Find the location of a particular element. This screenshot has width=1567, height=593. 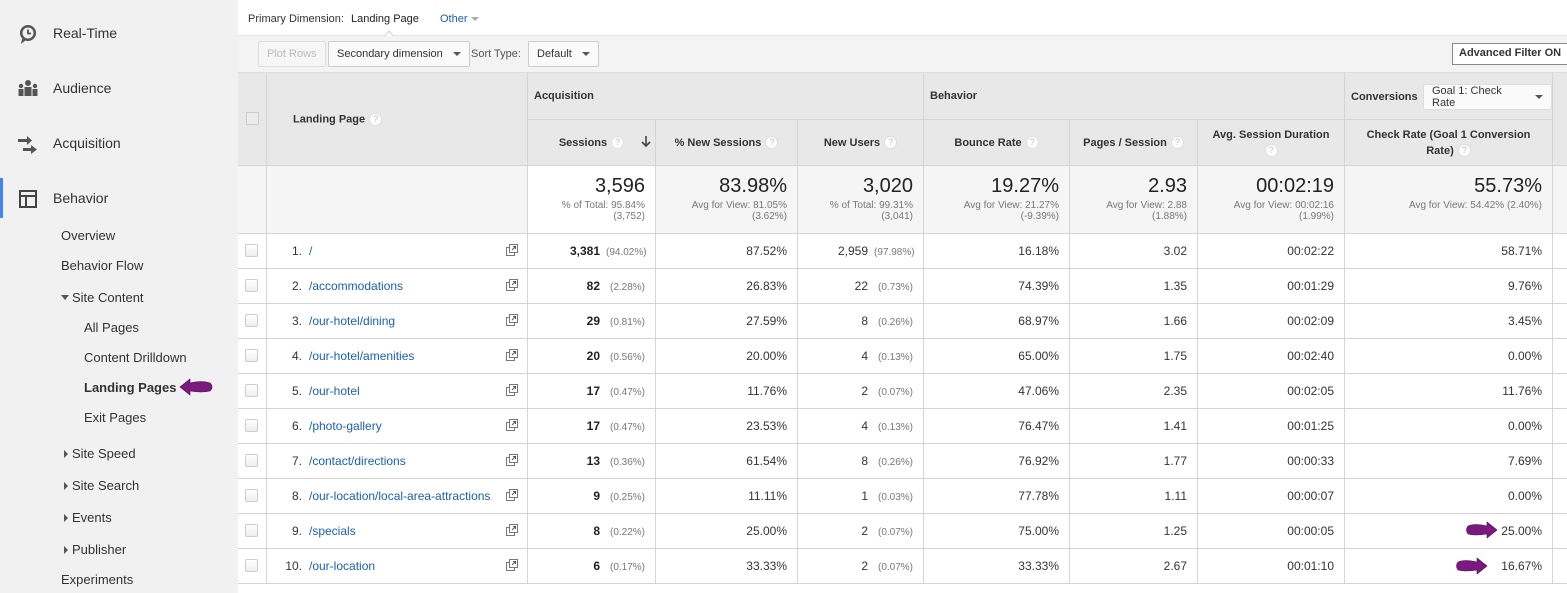

landing-page-link: /our-location/local-area-attractions is located at coordinates (399, 496).